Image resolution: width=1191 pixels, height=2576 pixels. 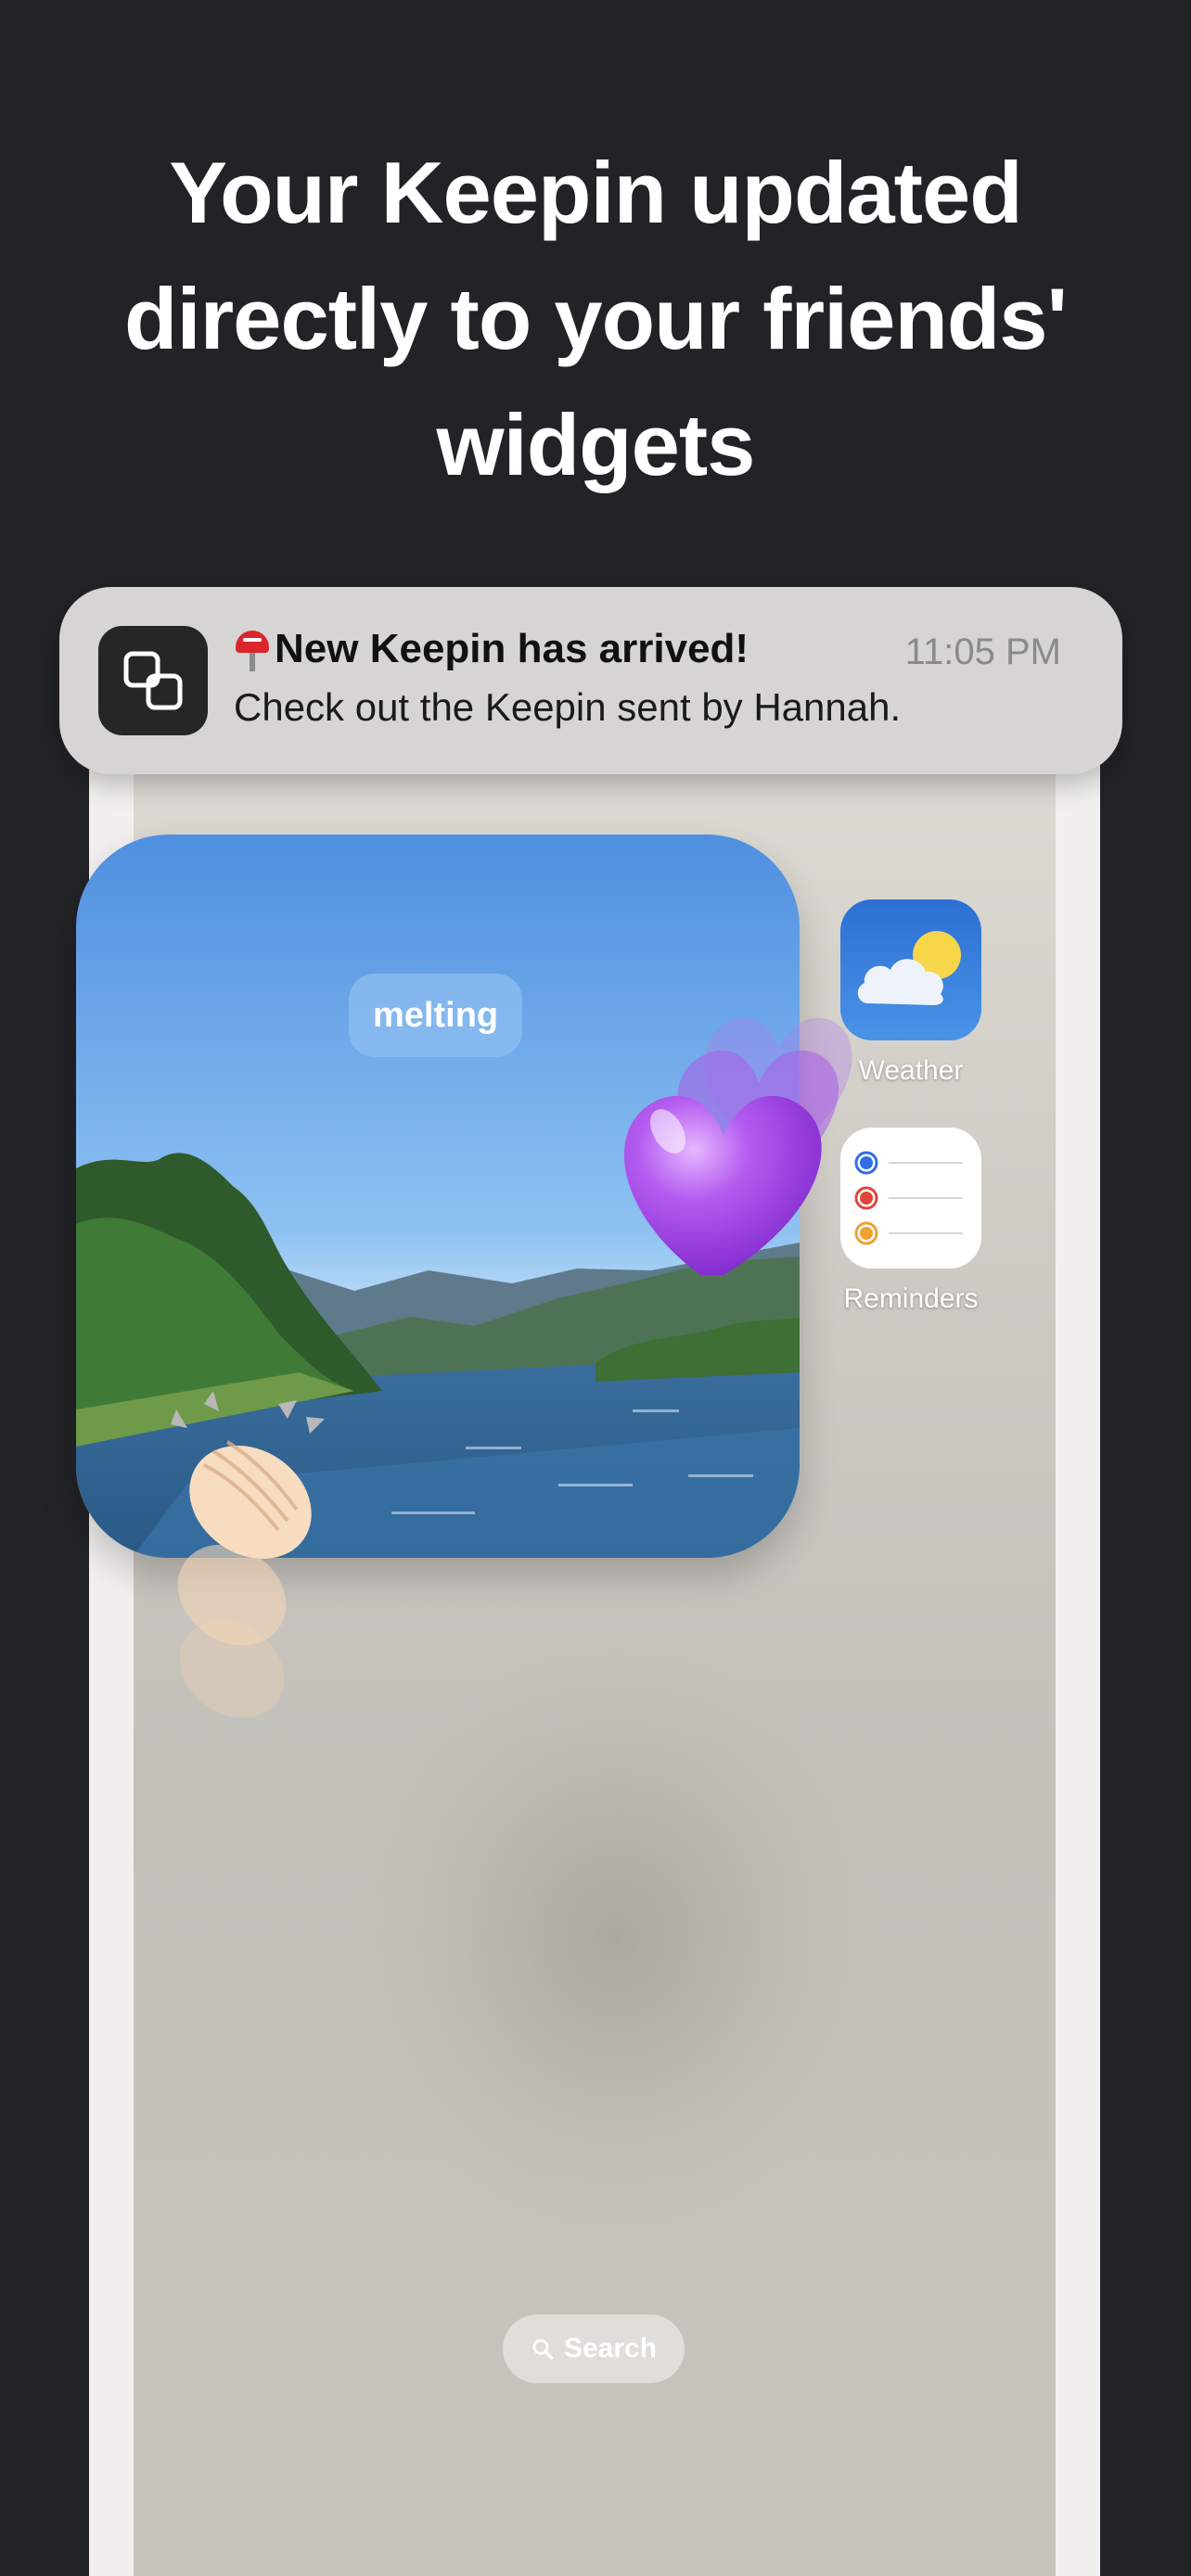 I want to click on keepin-app-icon, so click(x=153, y=680).